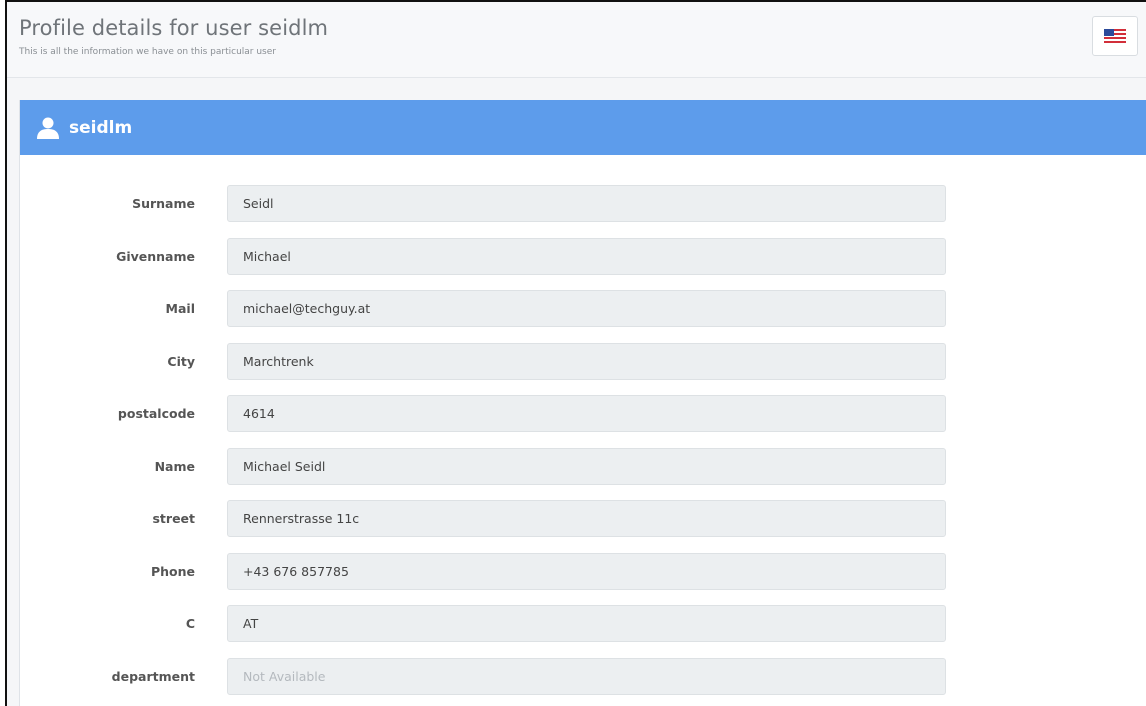 The height and width of the screenshot is (706, 1146). I want to click on field-row-country: C, so click(583, 623).